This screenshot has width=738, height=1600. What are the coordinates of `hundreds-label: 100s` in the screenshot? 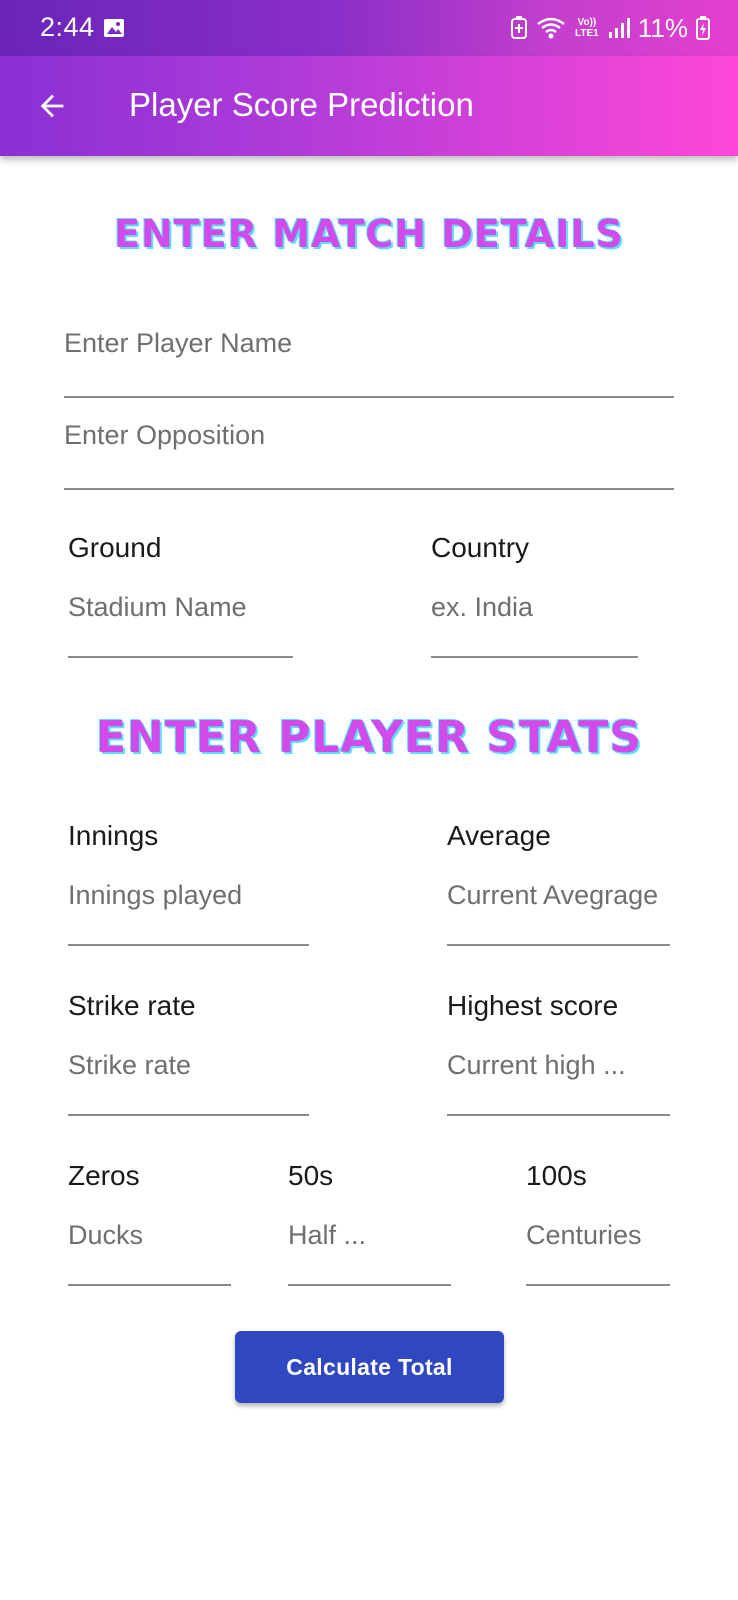 It's located at (556, 1175).